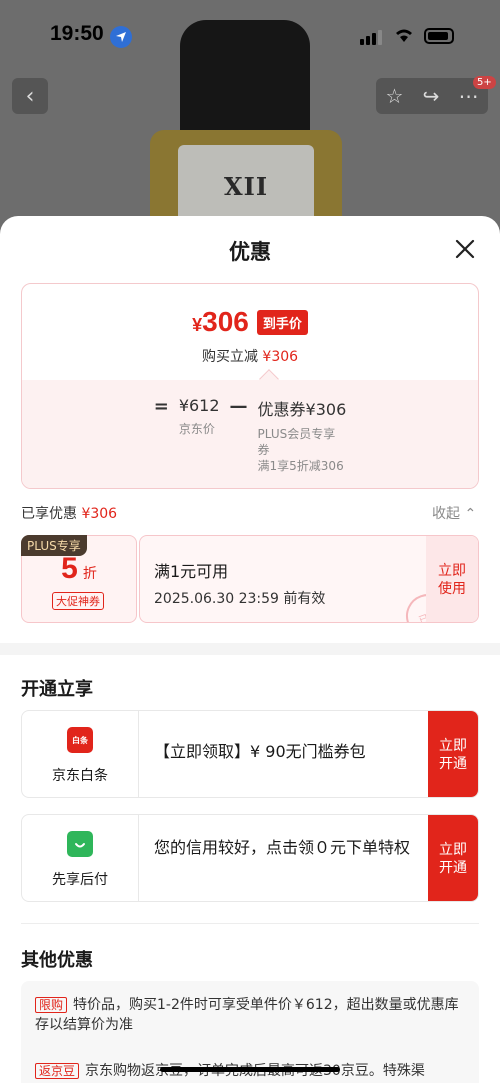 This screenshot has width=500, height=1083. Describe the element at coordinates (250, 923) in the screenshot. I see `divider` at that location.